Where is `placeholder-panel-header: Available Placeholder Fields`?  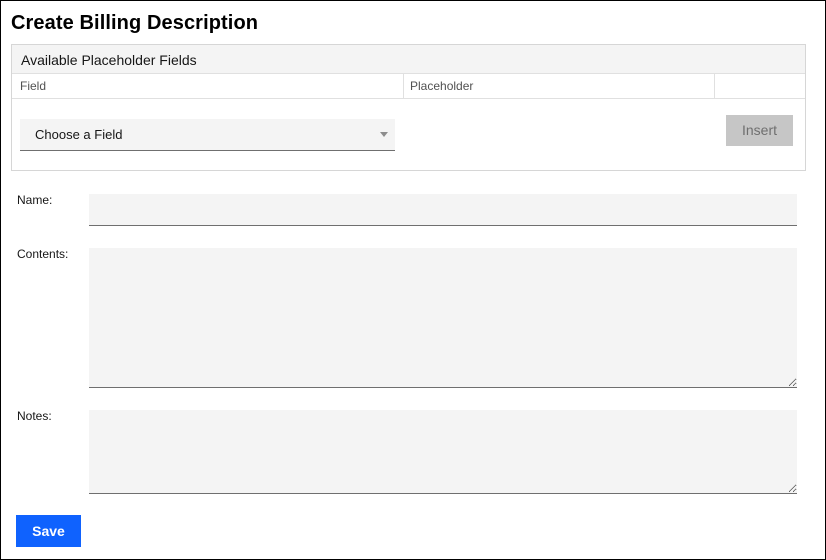
placeholder-panel-header: Available Placeholder Fields is located at coordinates (408, 59).